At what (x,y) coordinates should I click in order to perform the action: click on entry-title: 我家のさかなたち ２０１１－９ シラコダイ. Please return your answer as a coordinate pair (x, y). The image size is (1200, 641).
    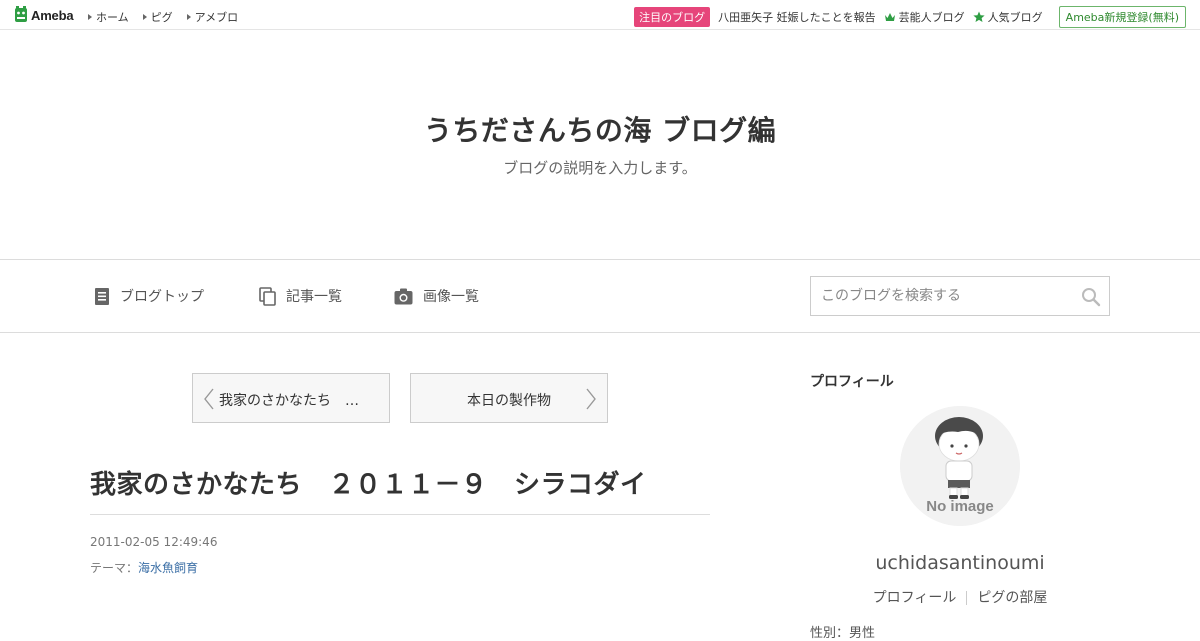
    Looking at the image, I should click on (400, 482).